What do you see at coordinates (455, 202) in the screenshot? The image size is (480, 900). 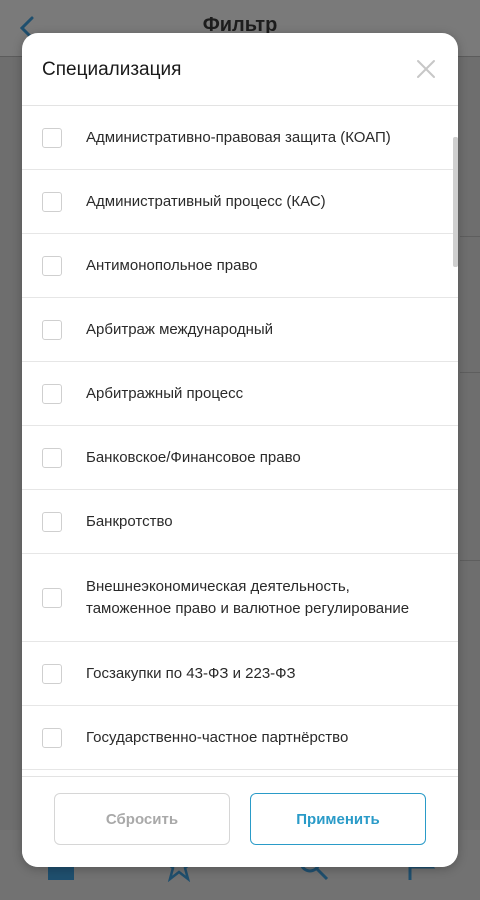 I see `scrollbar` at bounding box center [455, 202].